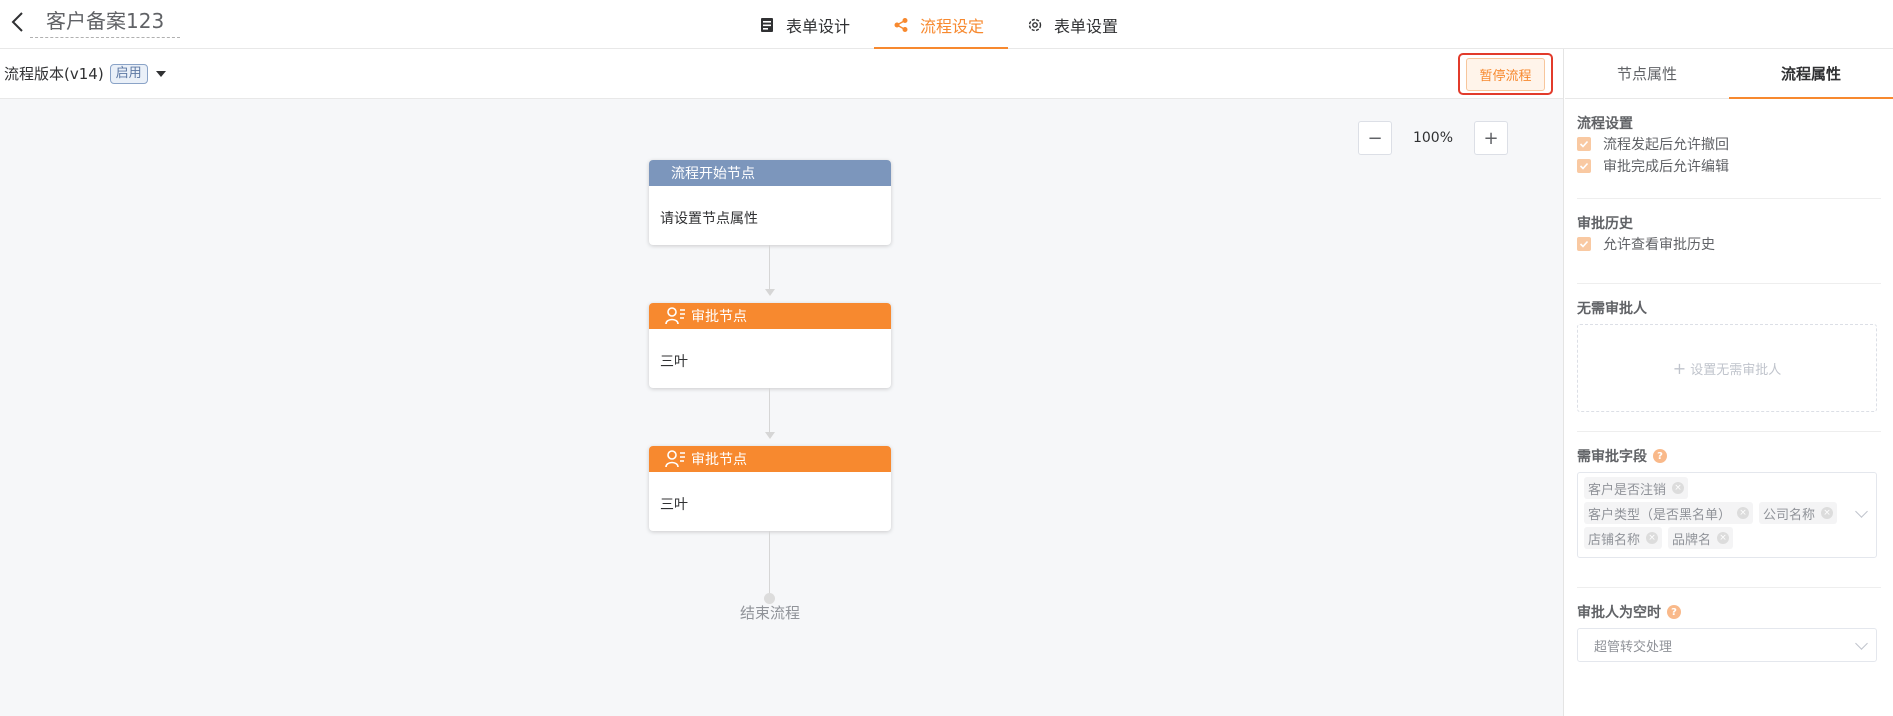  What do you see at coordinates (769, 613) in the screenshot?
I see `end-flow-label: 结束流程` at bounding box center [769, 613].